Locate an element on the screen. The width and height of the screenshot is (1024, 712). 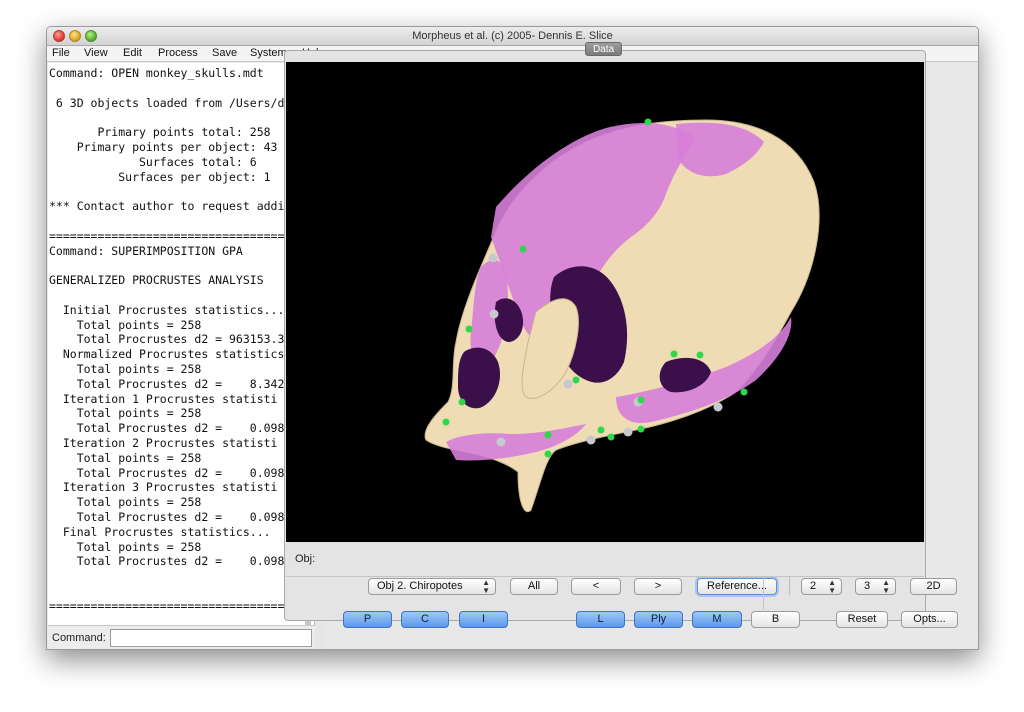
console-line: Iteration 3 Procrustes statisti is located at coordinates (163, 487).